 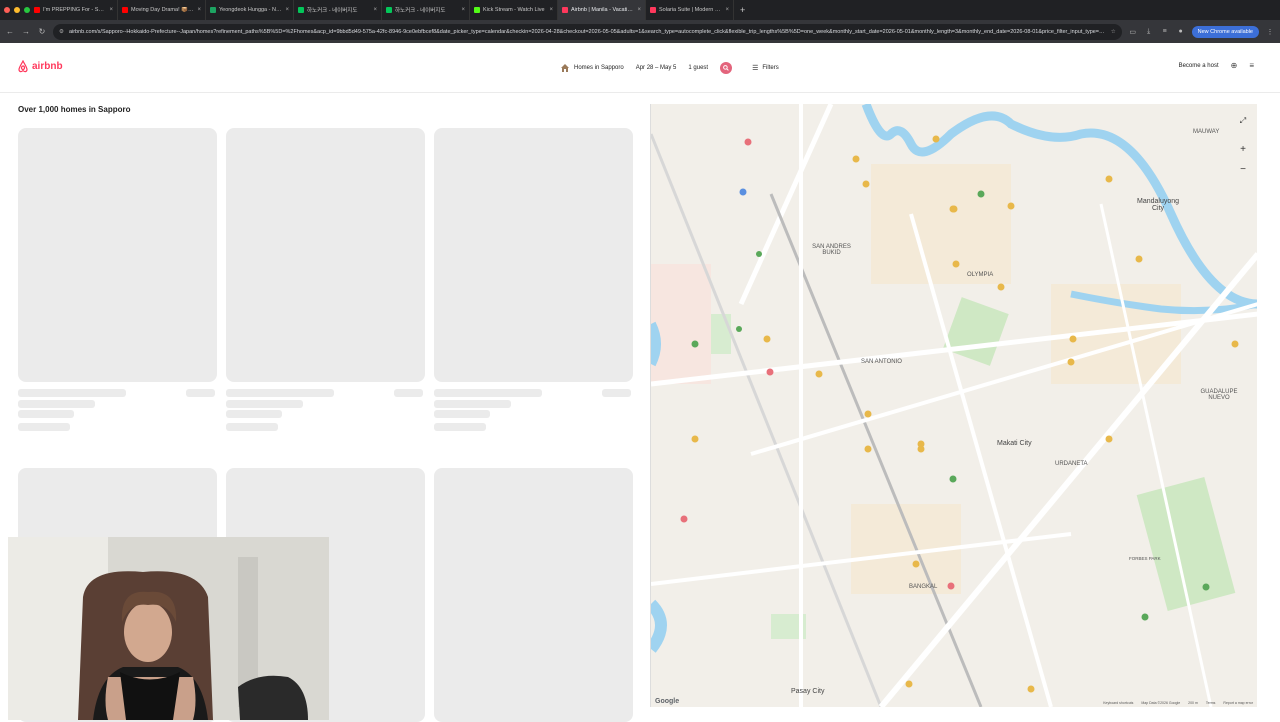 I want to click on browser-tab: Moving Day Drama! 📦 + Exp×, so click(x=162, y=10).